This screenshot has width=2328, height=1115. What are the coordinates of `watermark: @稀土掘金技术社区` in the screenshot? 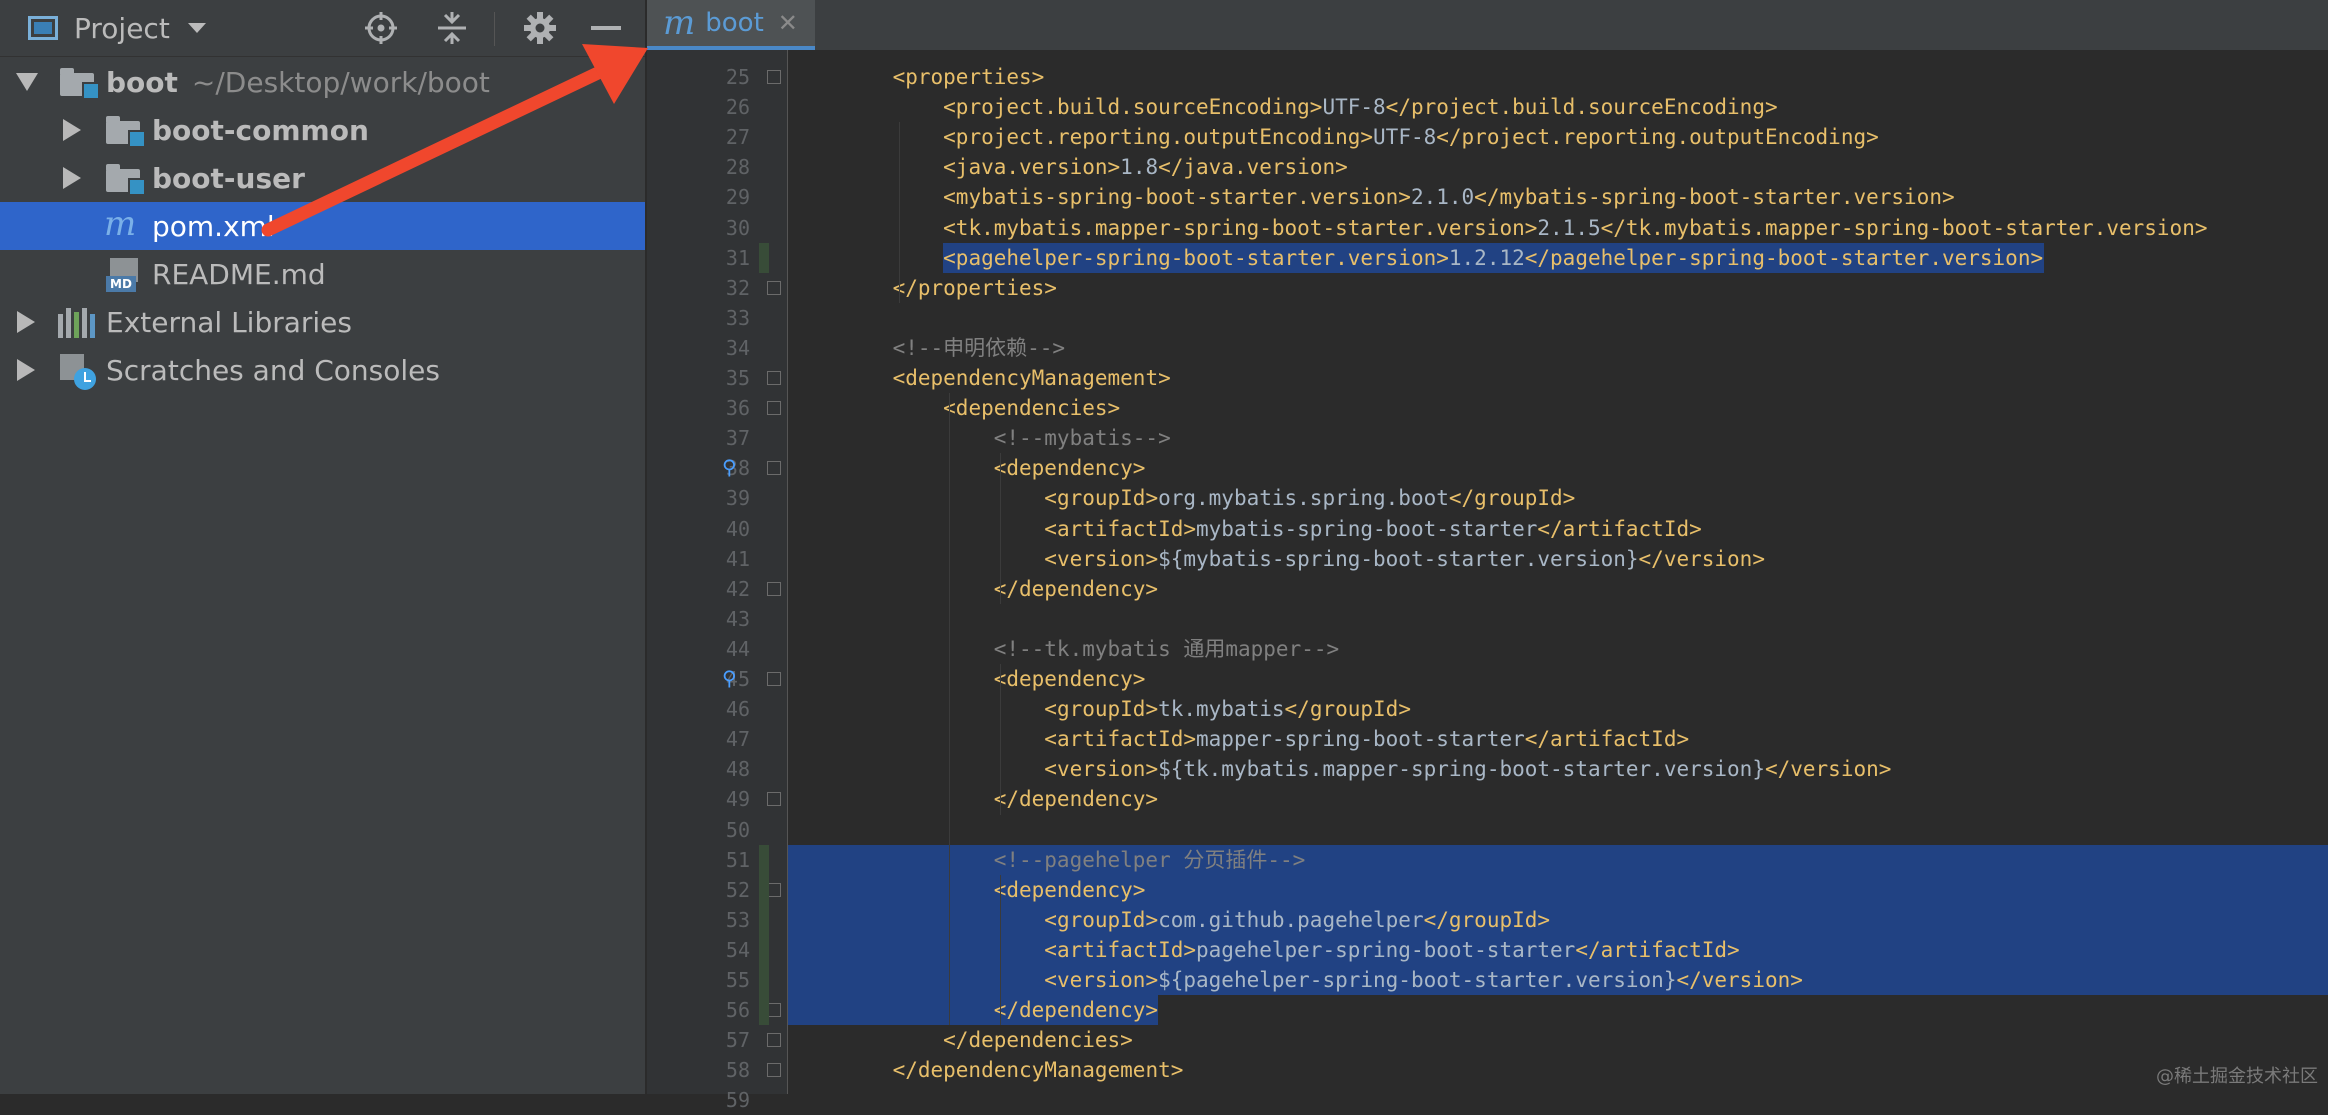 It's located at (2237, 1076).